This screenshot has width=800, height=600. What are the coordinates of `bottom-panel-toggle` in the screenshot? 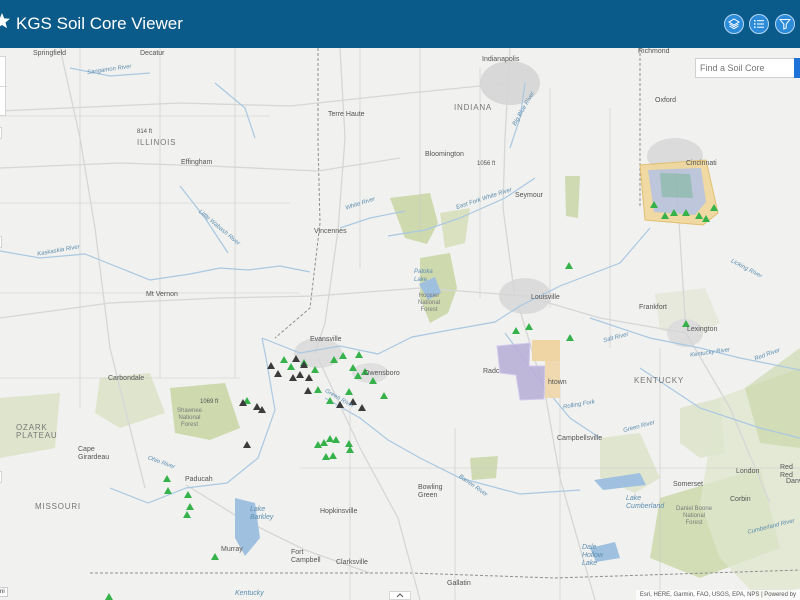 It's located at (400, 595).